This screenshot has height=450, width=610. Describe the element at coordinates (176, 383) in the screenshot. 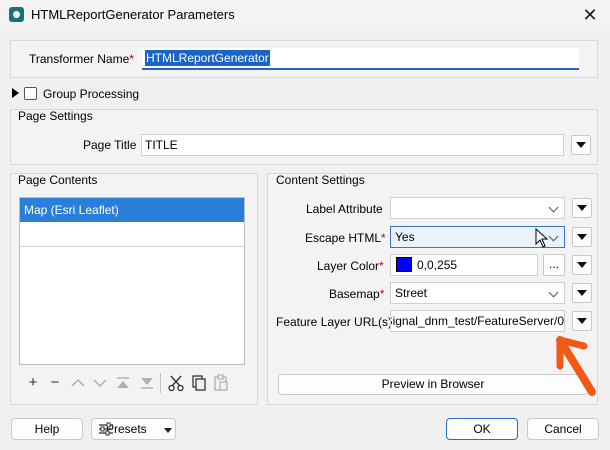

I see `cut-icon` at that location.